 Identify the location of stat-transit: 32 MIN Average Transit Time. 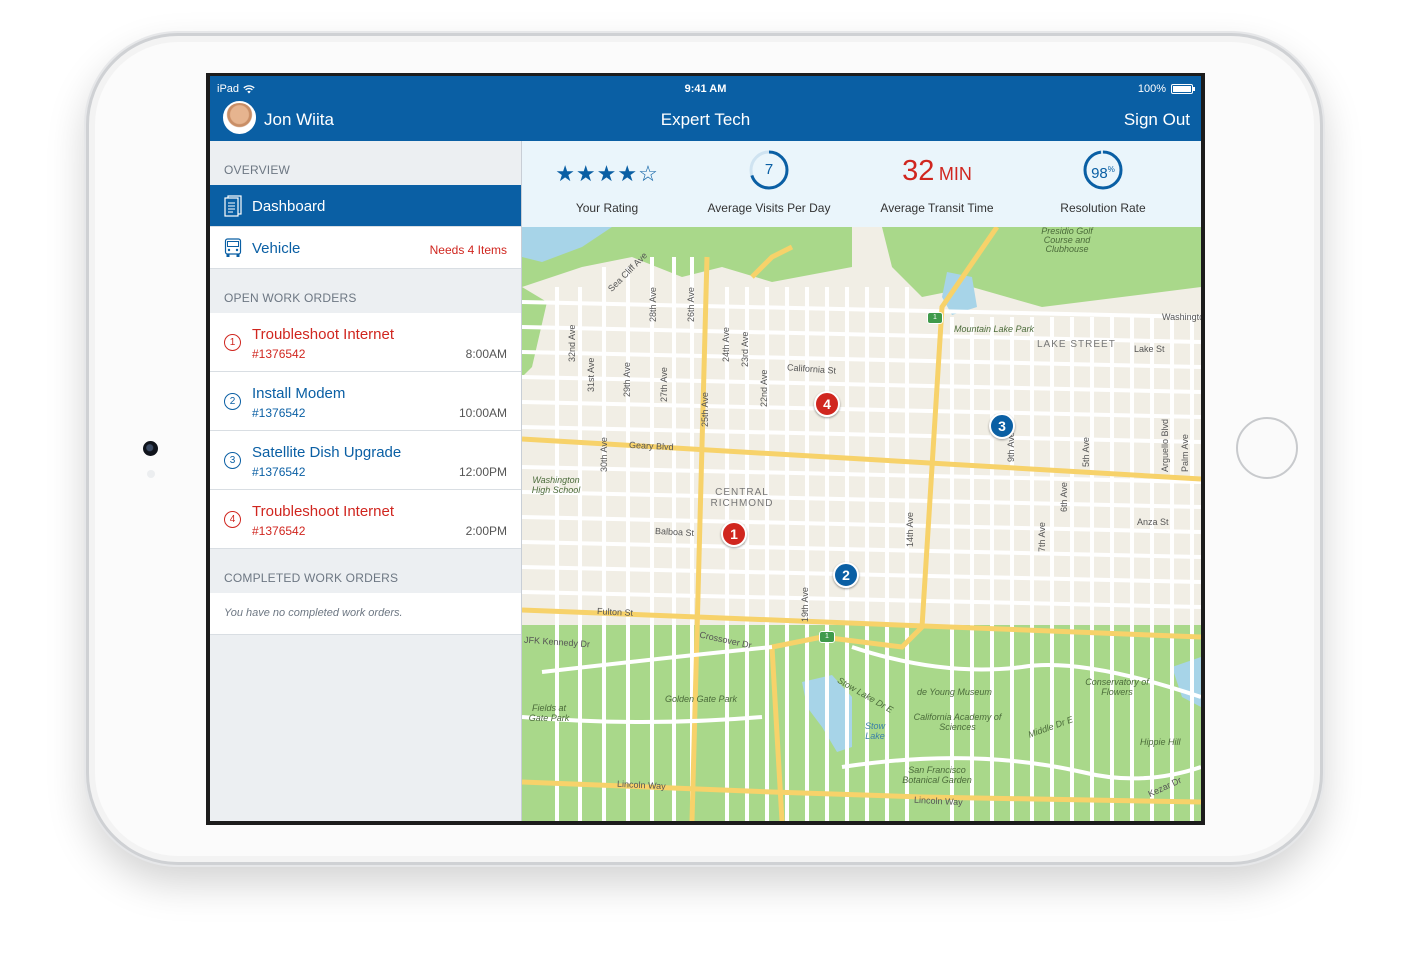
(937, 184).